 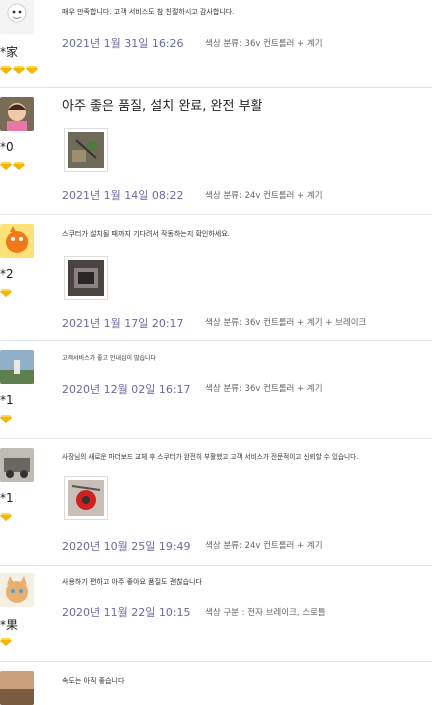 I want to click on username: *0, so click(x=7, y=147).